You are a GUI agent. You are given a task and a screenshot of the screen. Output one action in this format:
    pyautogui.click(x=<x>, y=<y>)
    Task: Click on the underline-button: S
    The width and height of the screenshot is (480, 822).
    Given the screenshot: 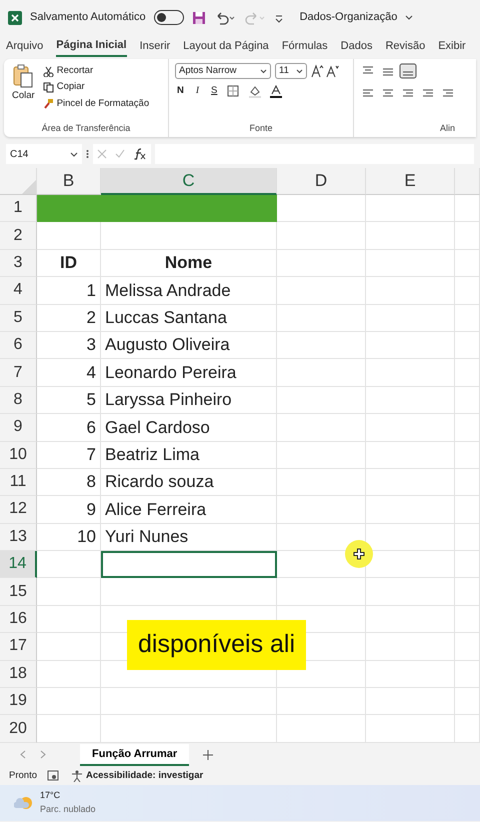 What is the action you would take?
    pyautogui.click(x=214, y=91)
    